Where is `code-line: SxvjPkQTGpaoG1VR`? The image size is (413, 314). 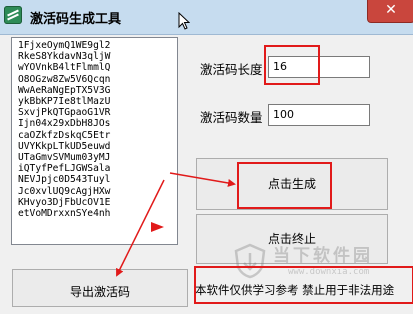
code-line: SxvjPkQTGpaoG1VR is located at coordinates (64, 113).